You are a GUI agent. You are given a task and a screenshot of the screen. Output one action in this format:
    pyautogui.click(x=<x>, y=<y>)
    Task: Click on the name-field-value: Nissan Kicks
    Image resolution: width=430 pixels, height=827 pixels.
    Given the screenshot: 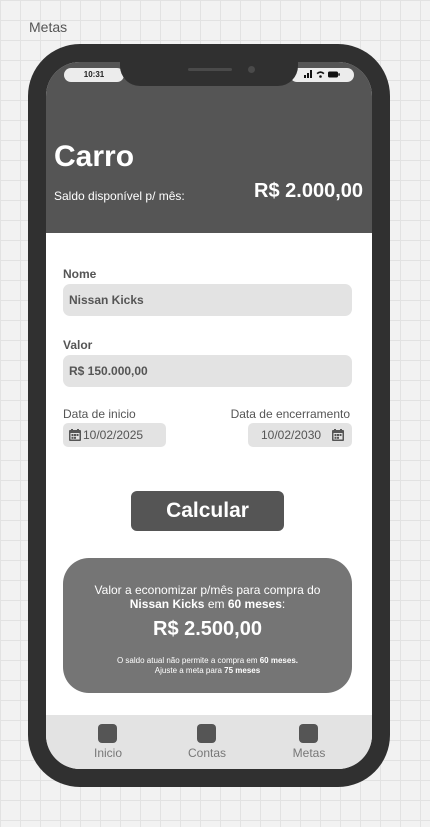 What is the action you would take?
    pyautogui.click(x=106, y=300)
    